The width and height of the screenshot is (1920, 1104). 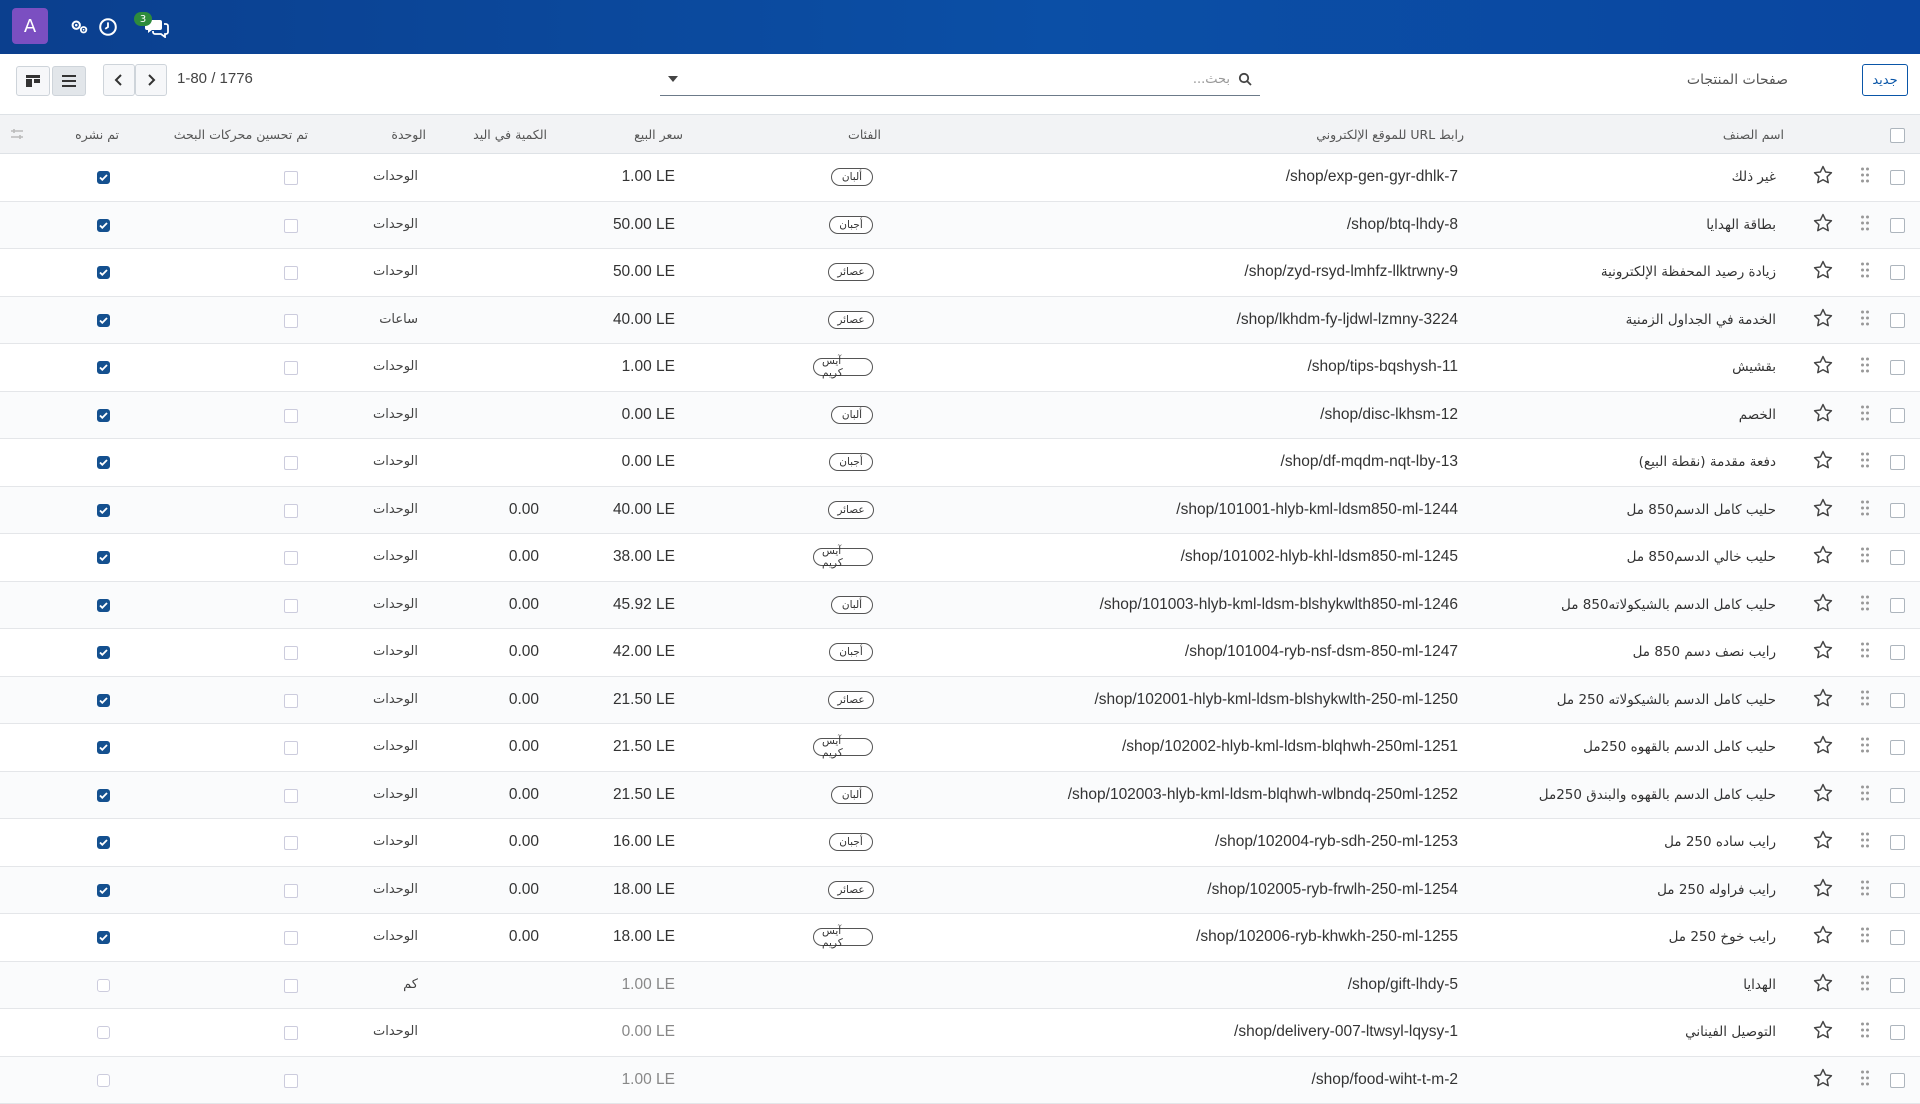 I want to click on search-icon, so click(x=1245, y=79).